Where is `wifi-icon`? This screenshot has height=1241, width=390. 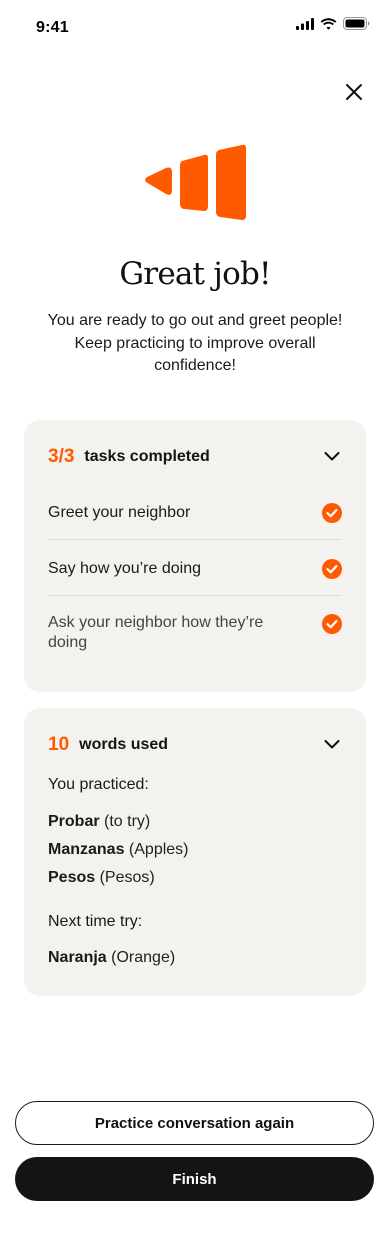
wifi-icon is located at coordinates (328, 23).